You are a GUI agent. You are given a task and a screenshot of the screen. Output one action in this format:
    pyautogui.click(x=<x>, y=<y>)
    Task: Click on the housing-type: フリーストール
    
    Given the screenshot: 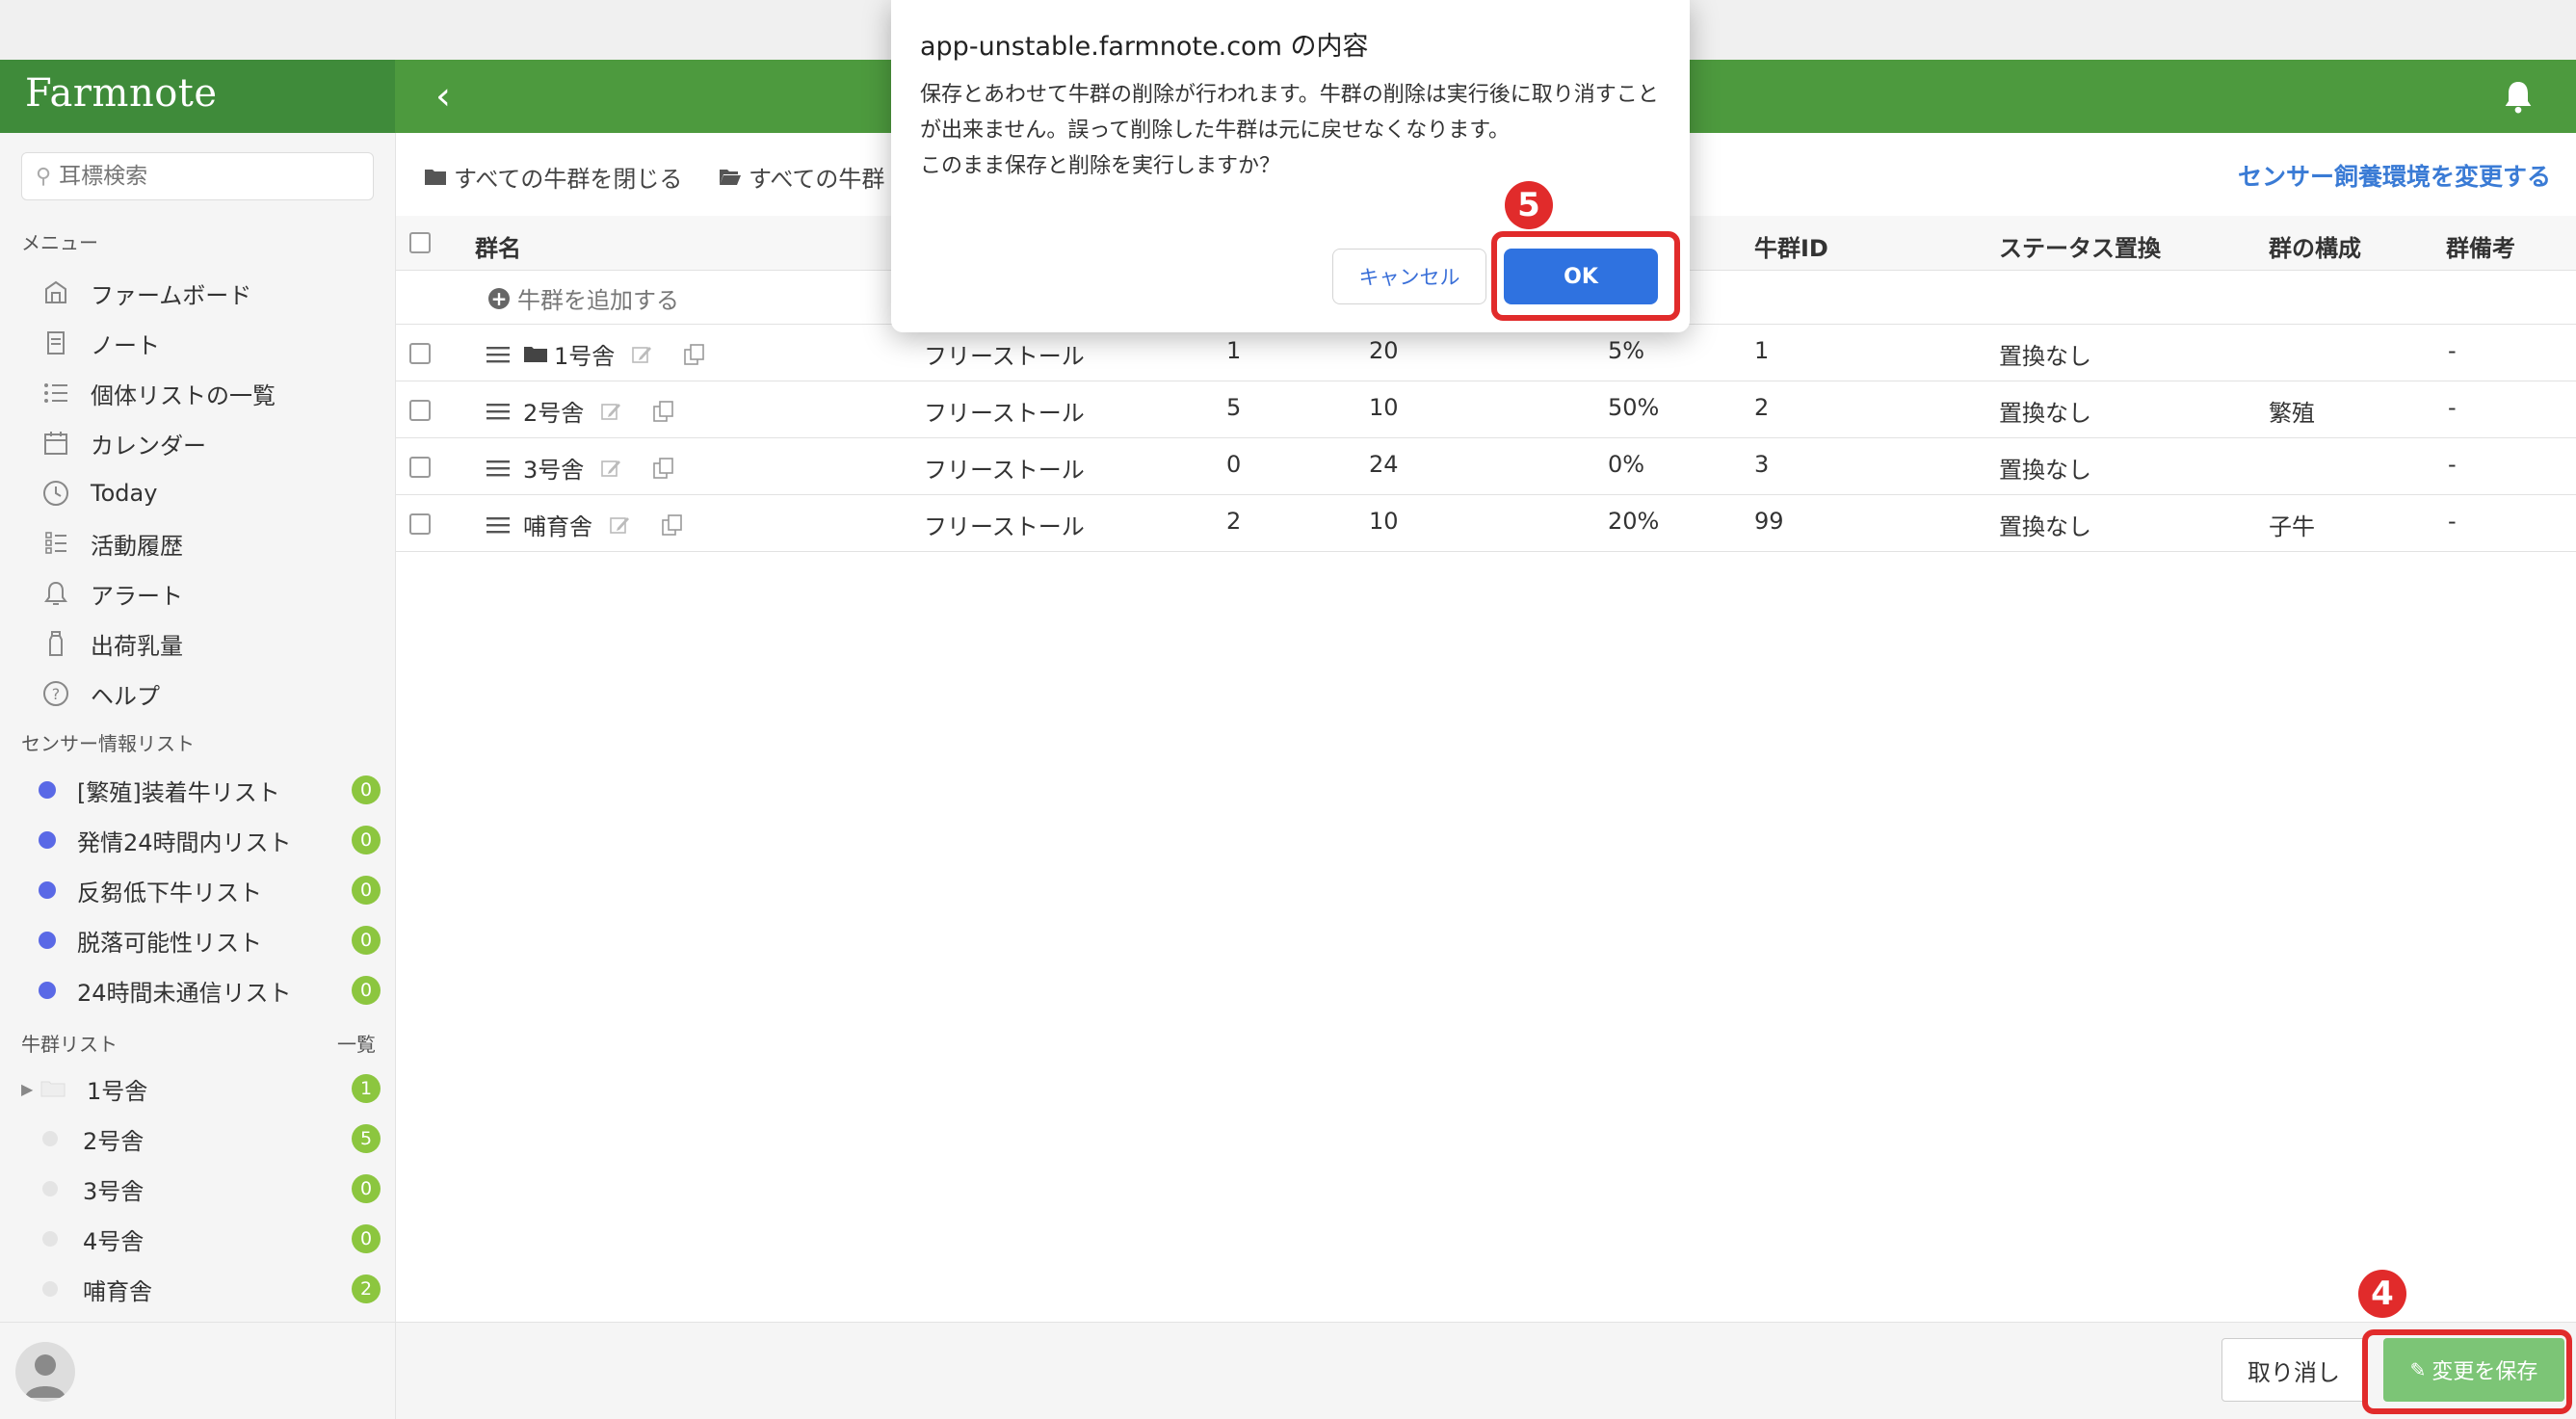 What is the action you would take?
    pyautogui.click(x=1004, y=526)
    